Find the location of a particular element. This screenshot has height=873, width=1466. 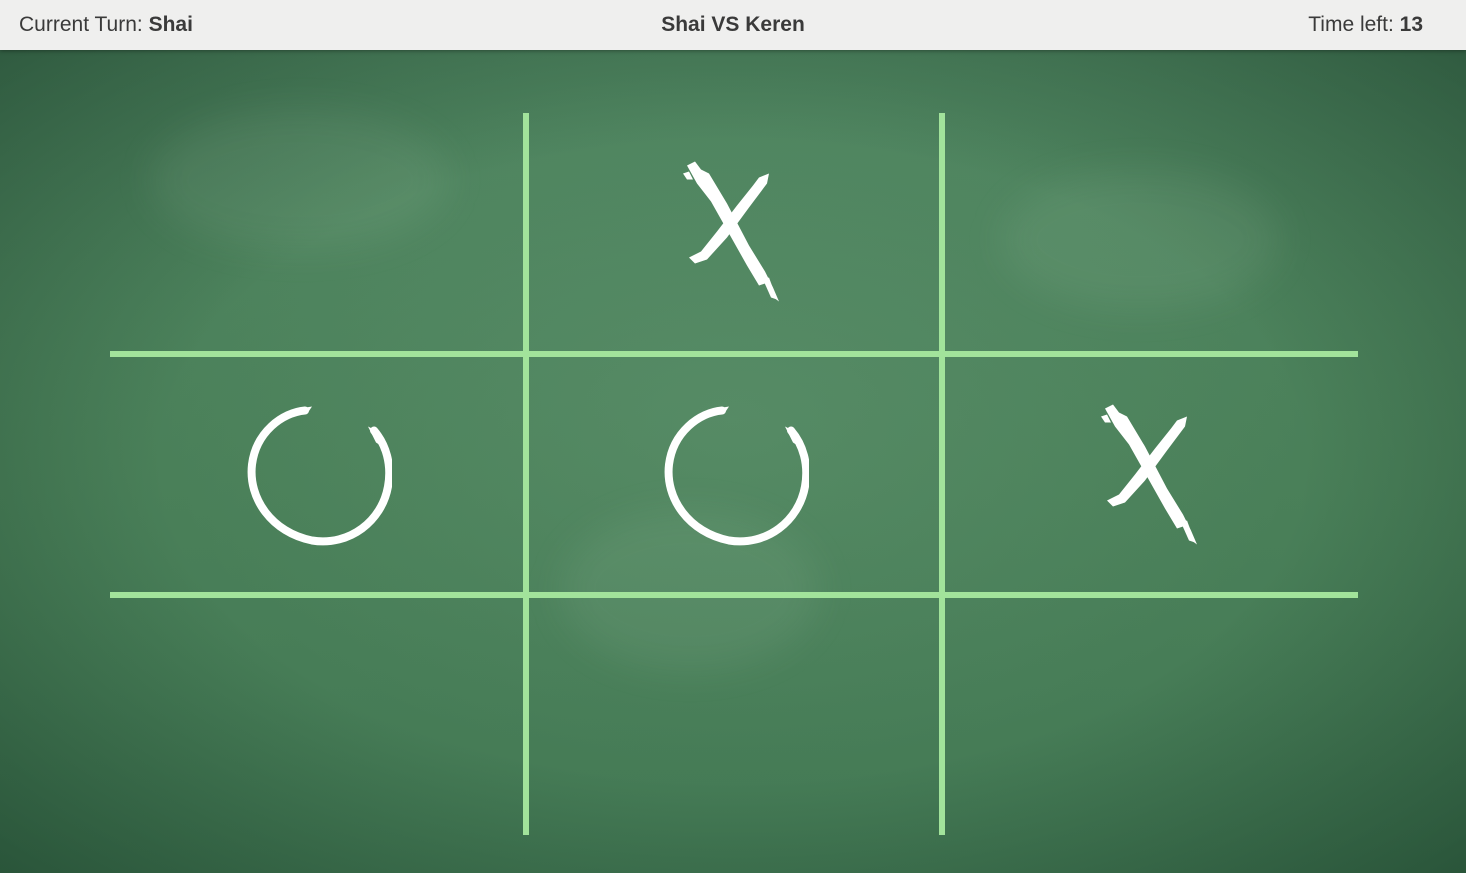

time-left-label: Time left: is located at coordinates (1354, 24).